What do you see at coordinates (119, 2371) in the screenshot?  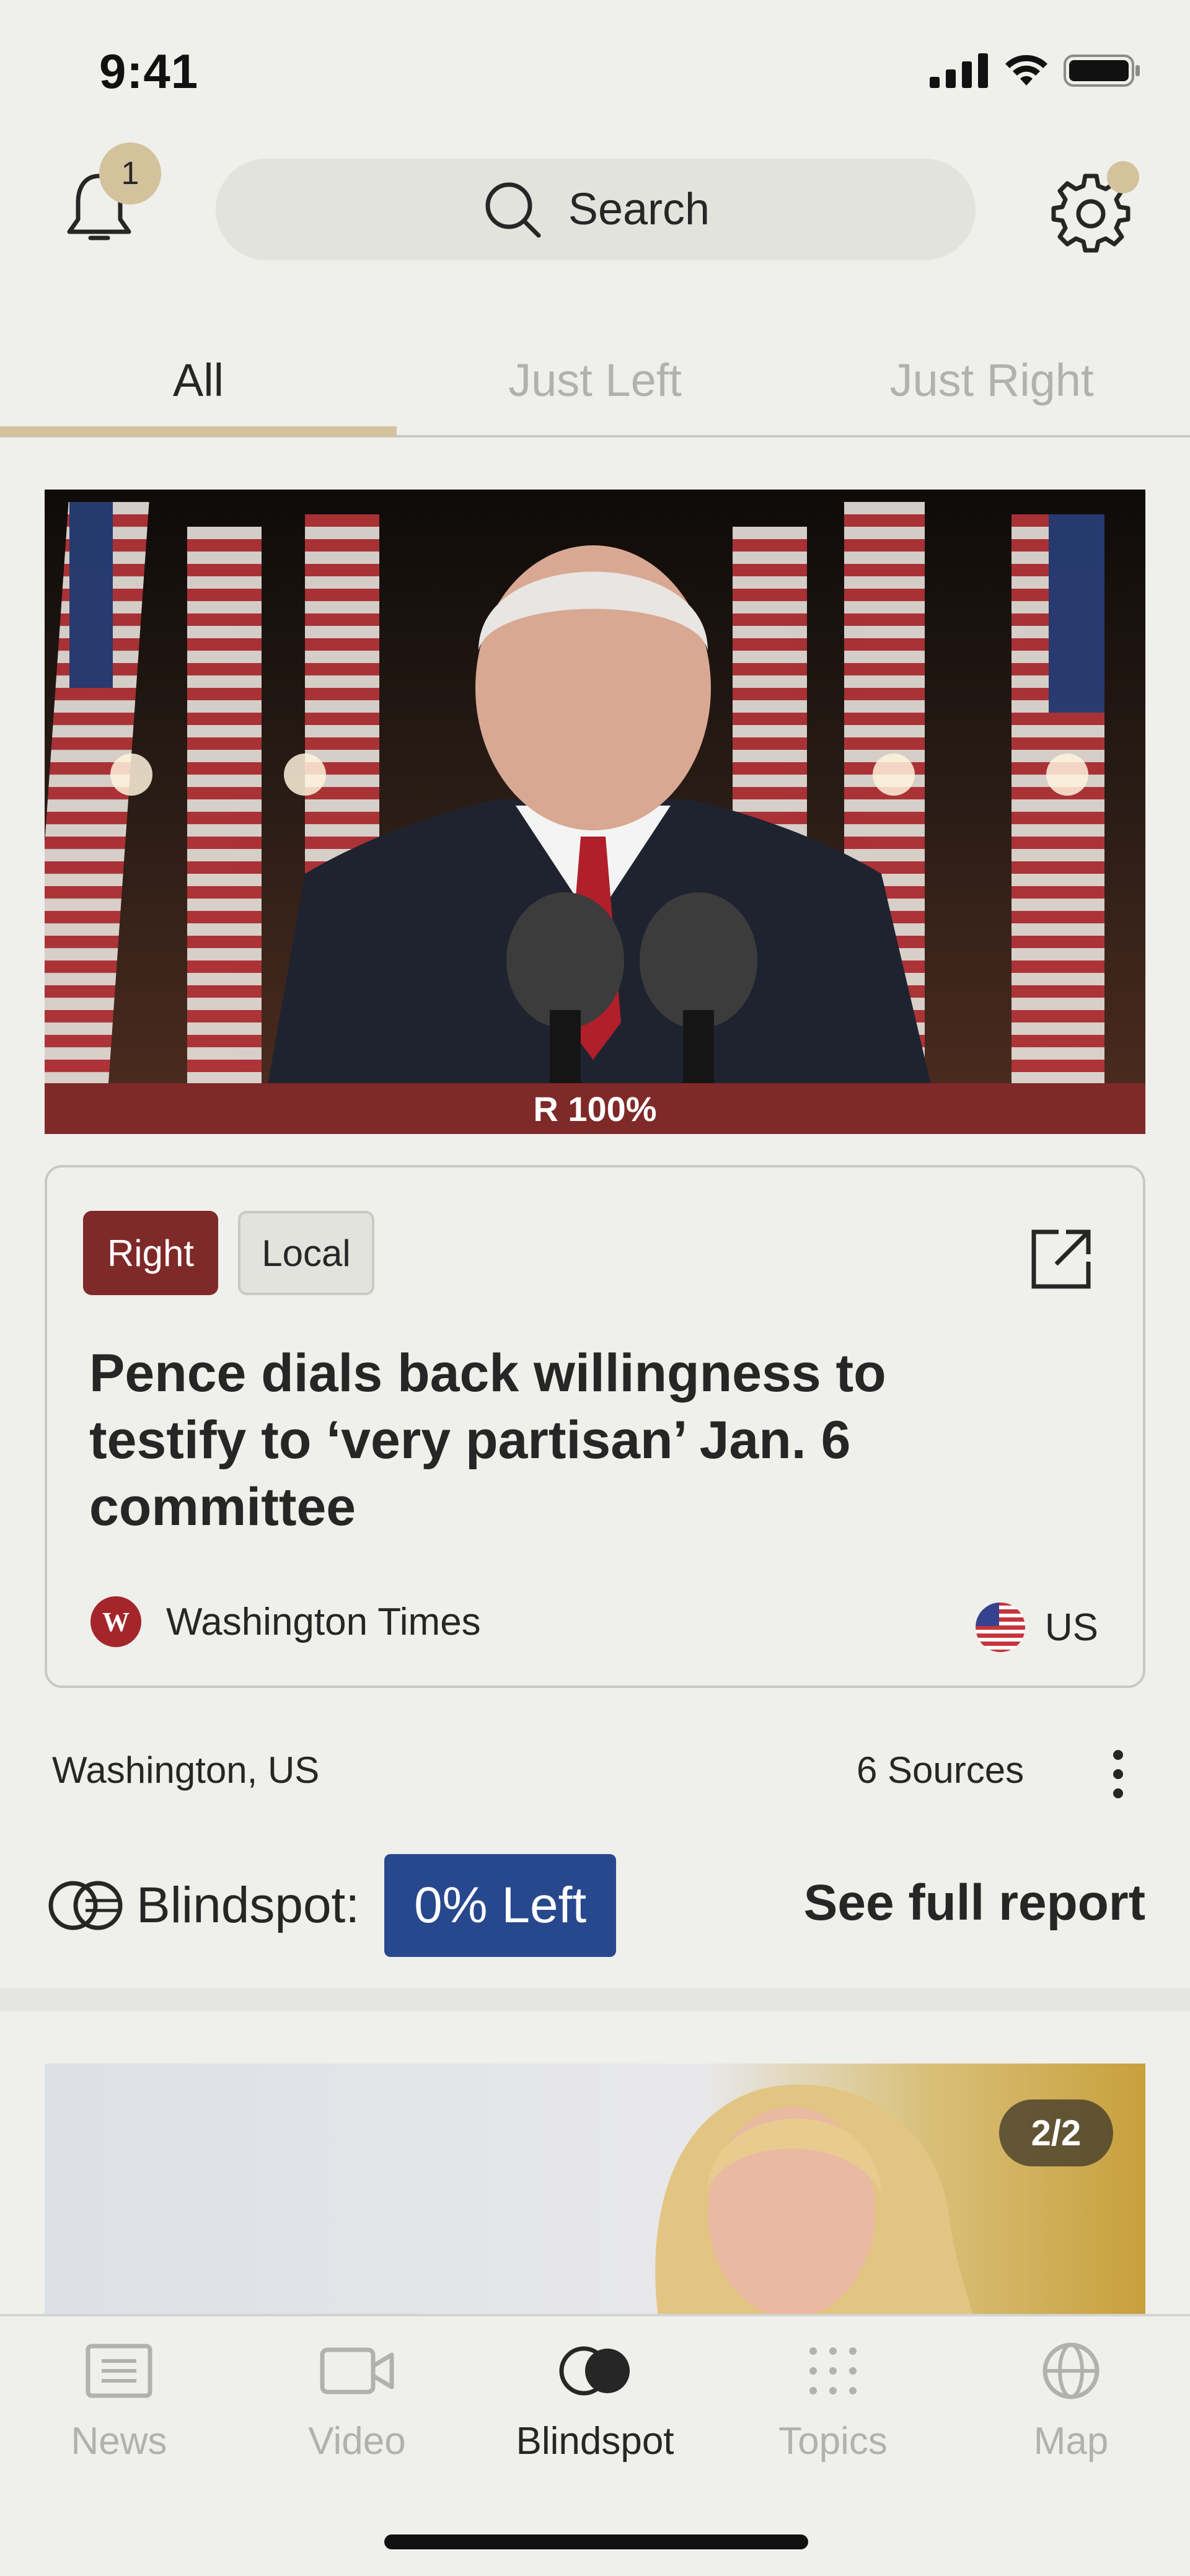 I see `news-icon` at bounding box center [119, 2371].